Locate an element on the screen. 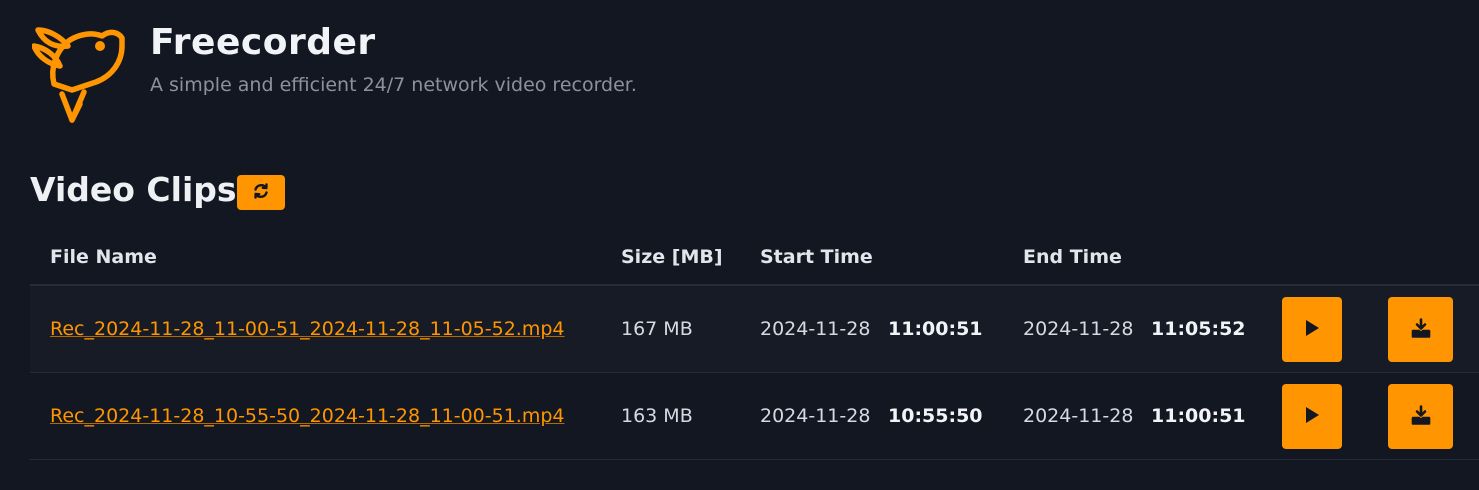 The height and width of the screenshot is (490, 1479). start-time: 10:55:50 is located at coordinates (935, 416).